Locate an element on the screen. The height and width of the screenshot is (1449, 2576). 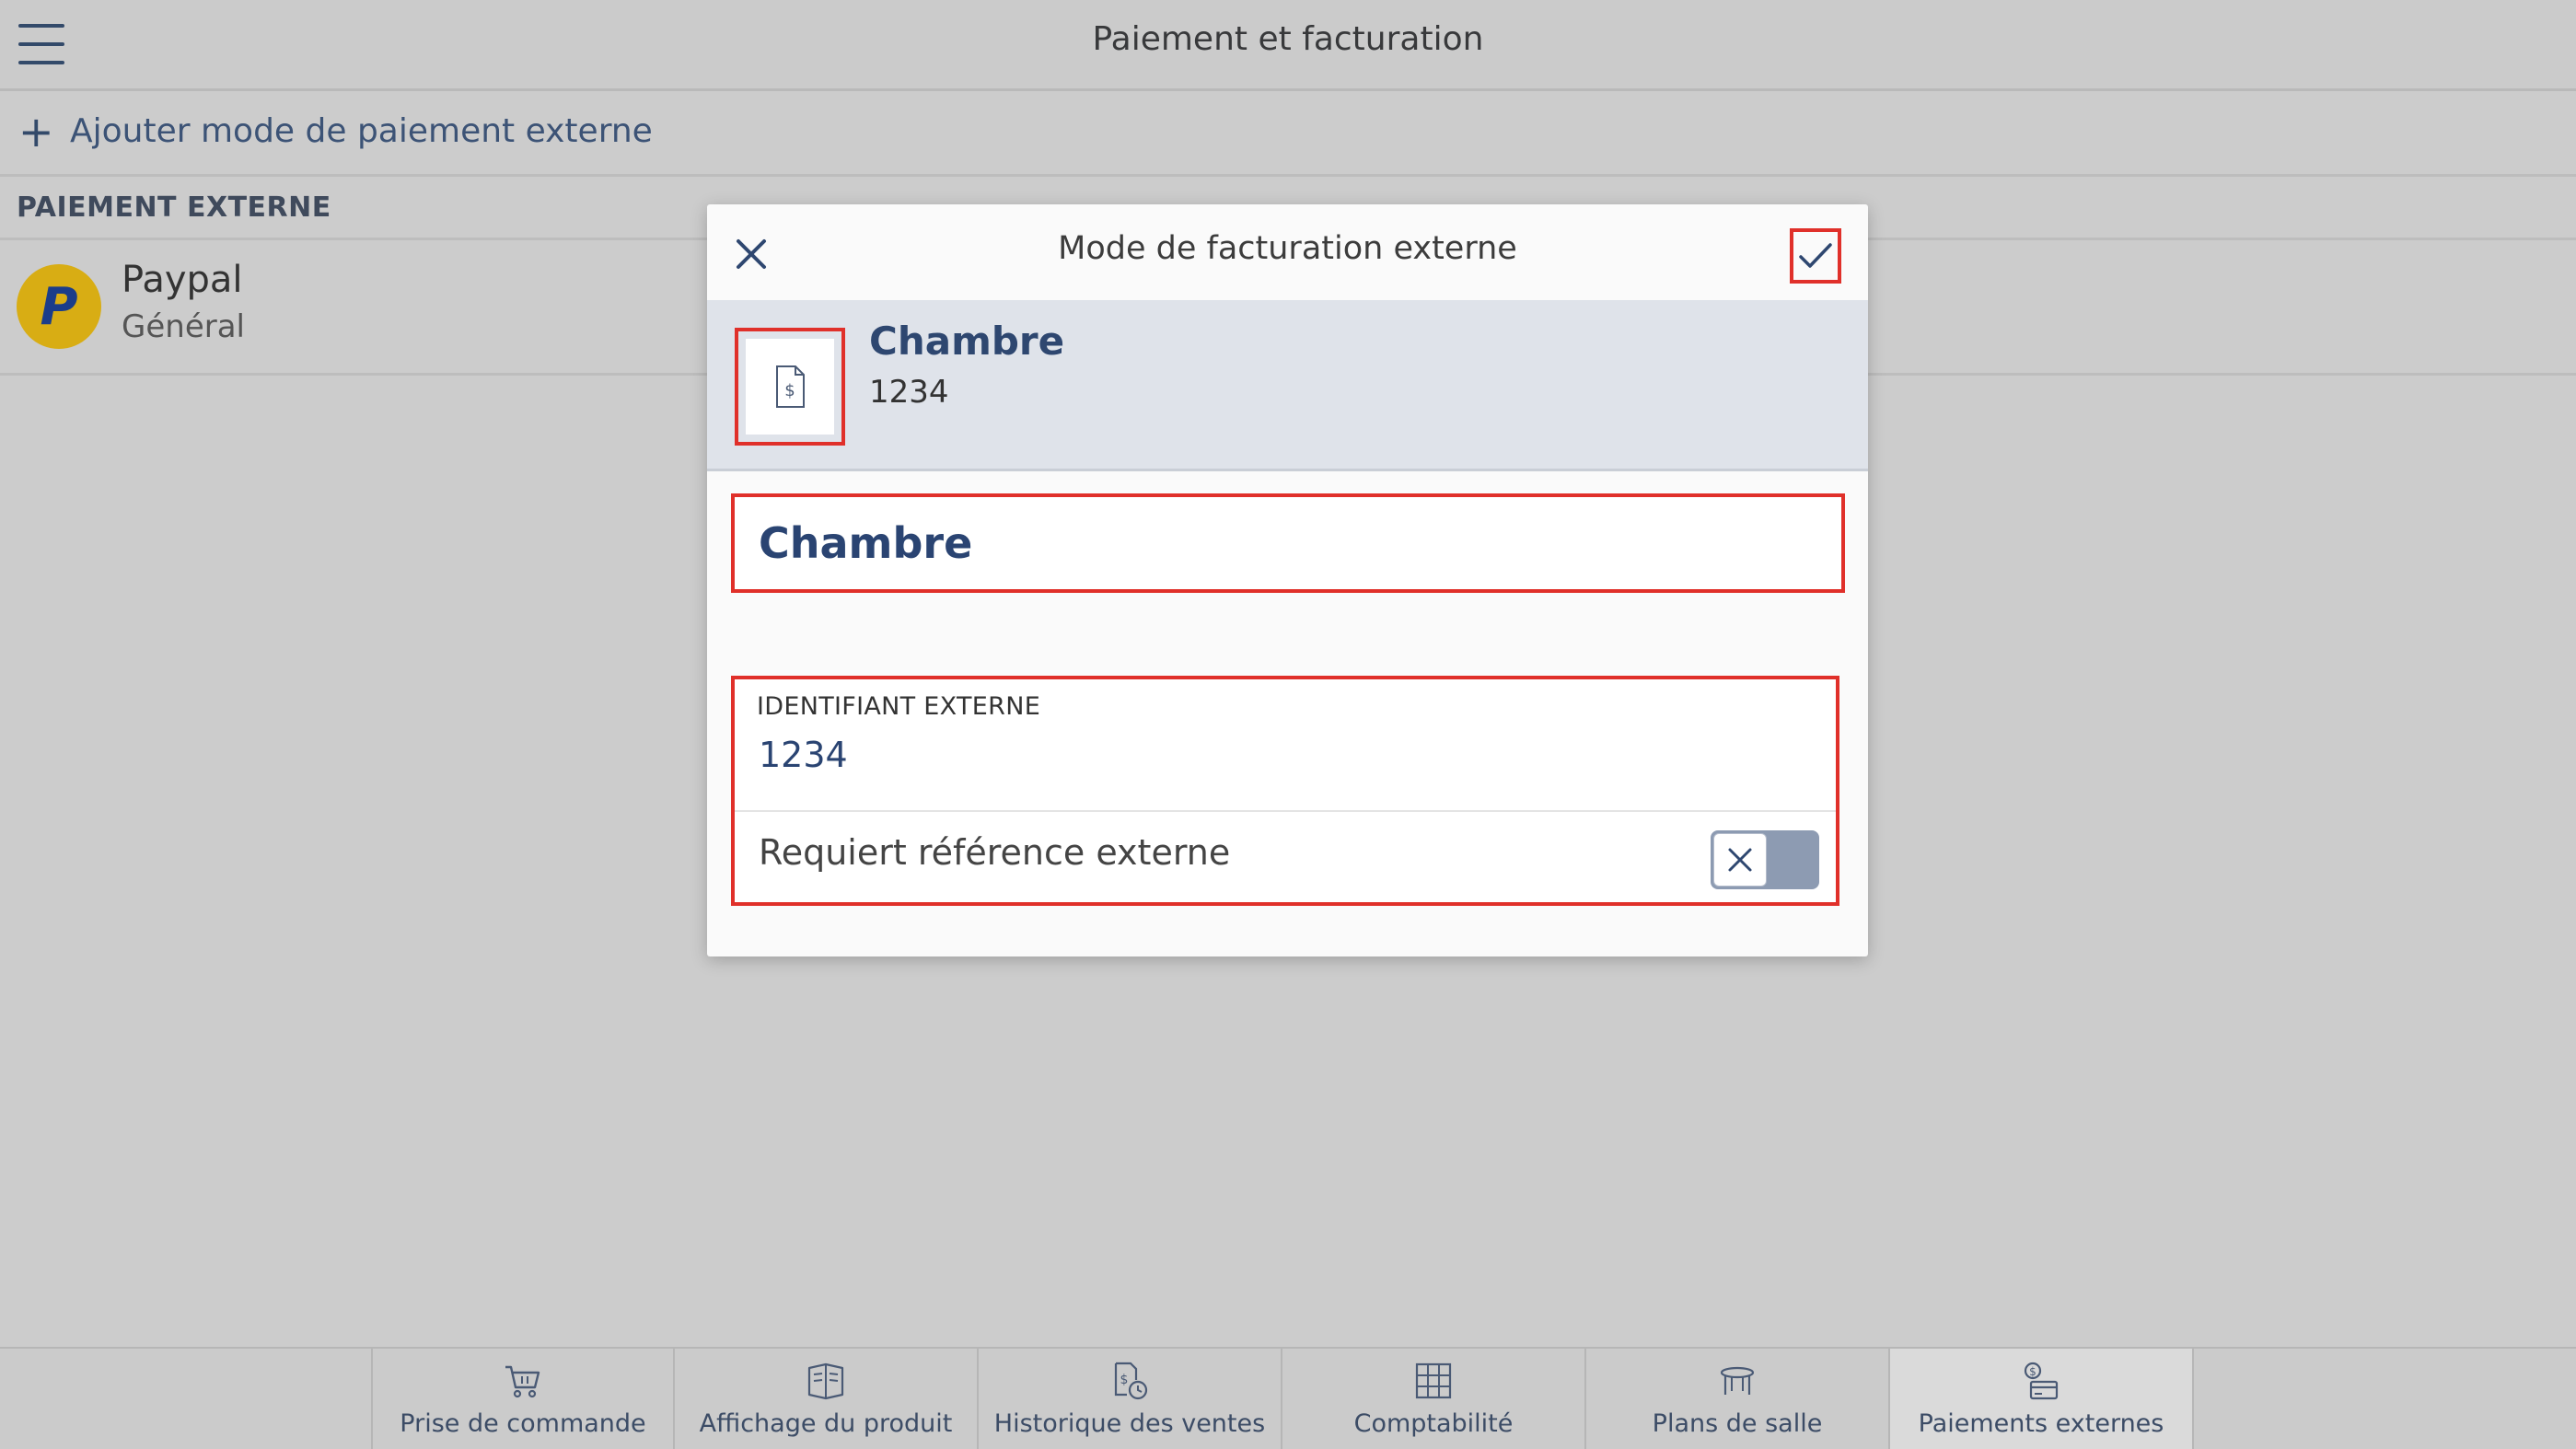
name-input is located at coordinates (1265, 544).